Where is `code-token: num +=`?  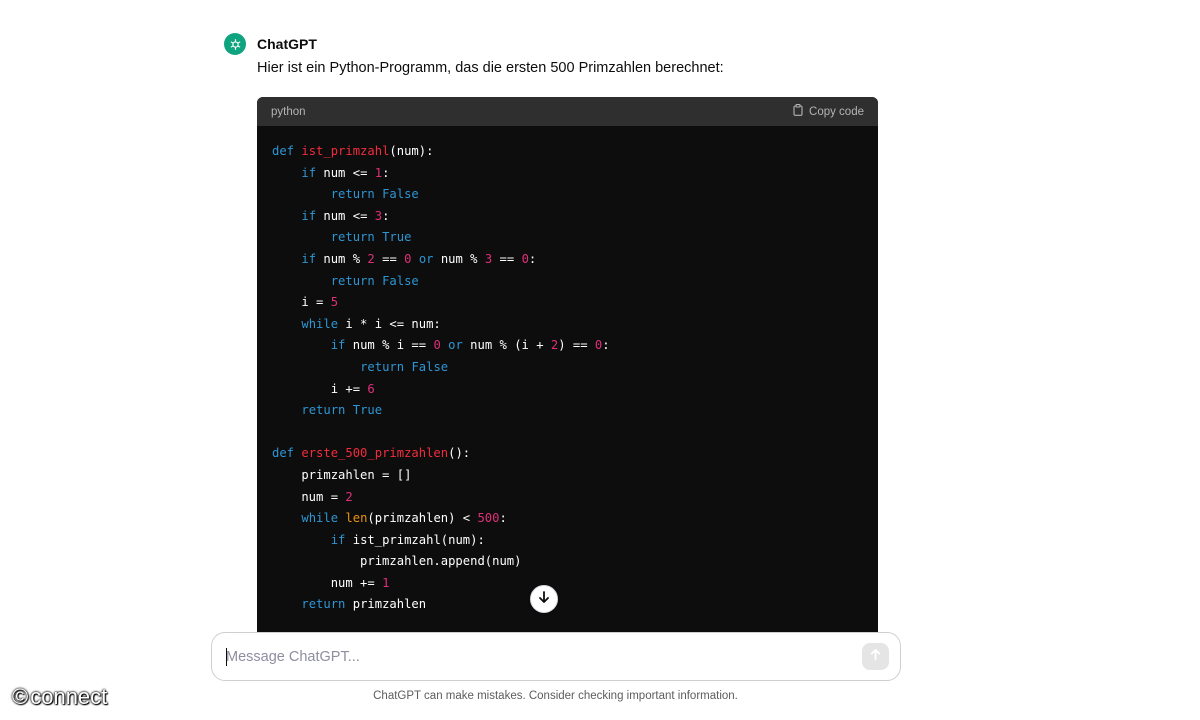 code-token: num += is located at coordinates (327, 582).